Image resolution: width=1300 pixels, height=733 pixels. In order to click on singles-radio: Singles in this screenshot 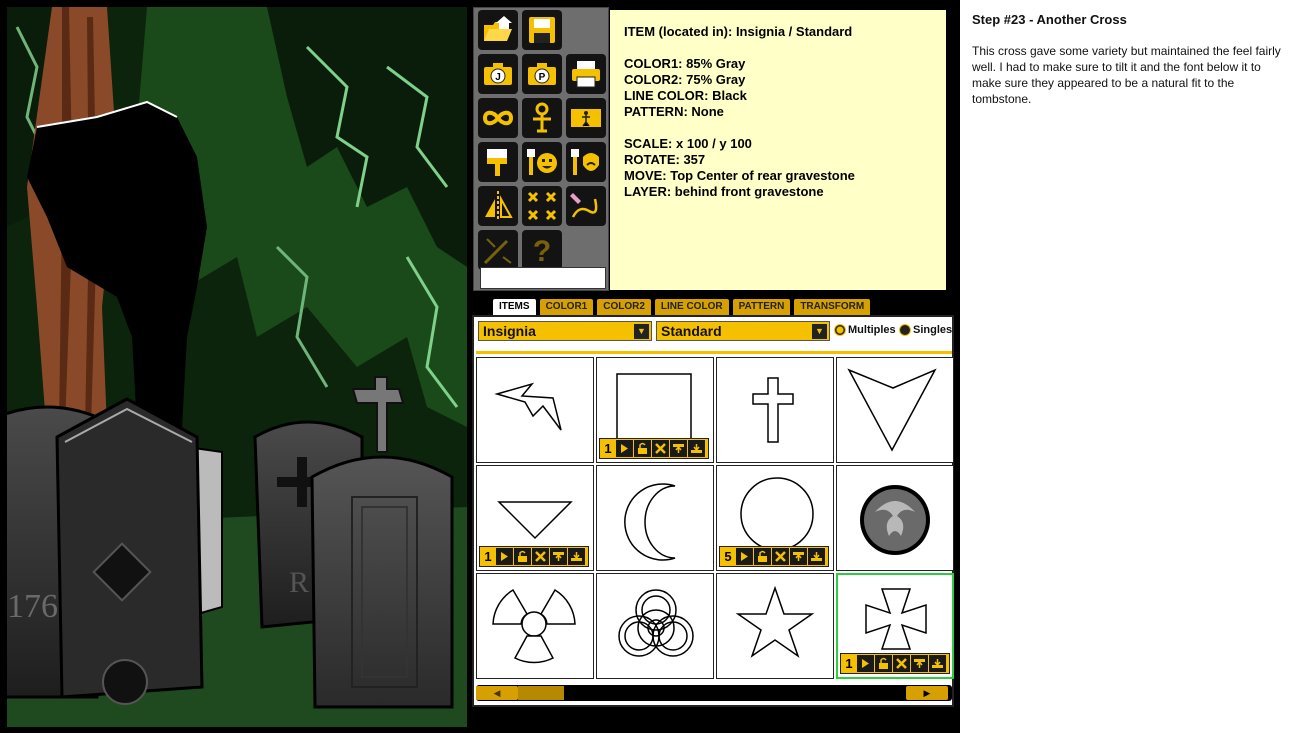, I will do `click(925, 330)`.